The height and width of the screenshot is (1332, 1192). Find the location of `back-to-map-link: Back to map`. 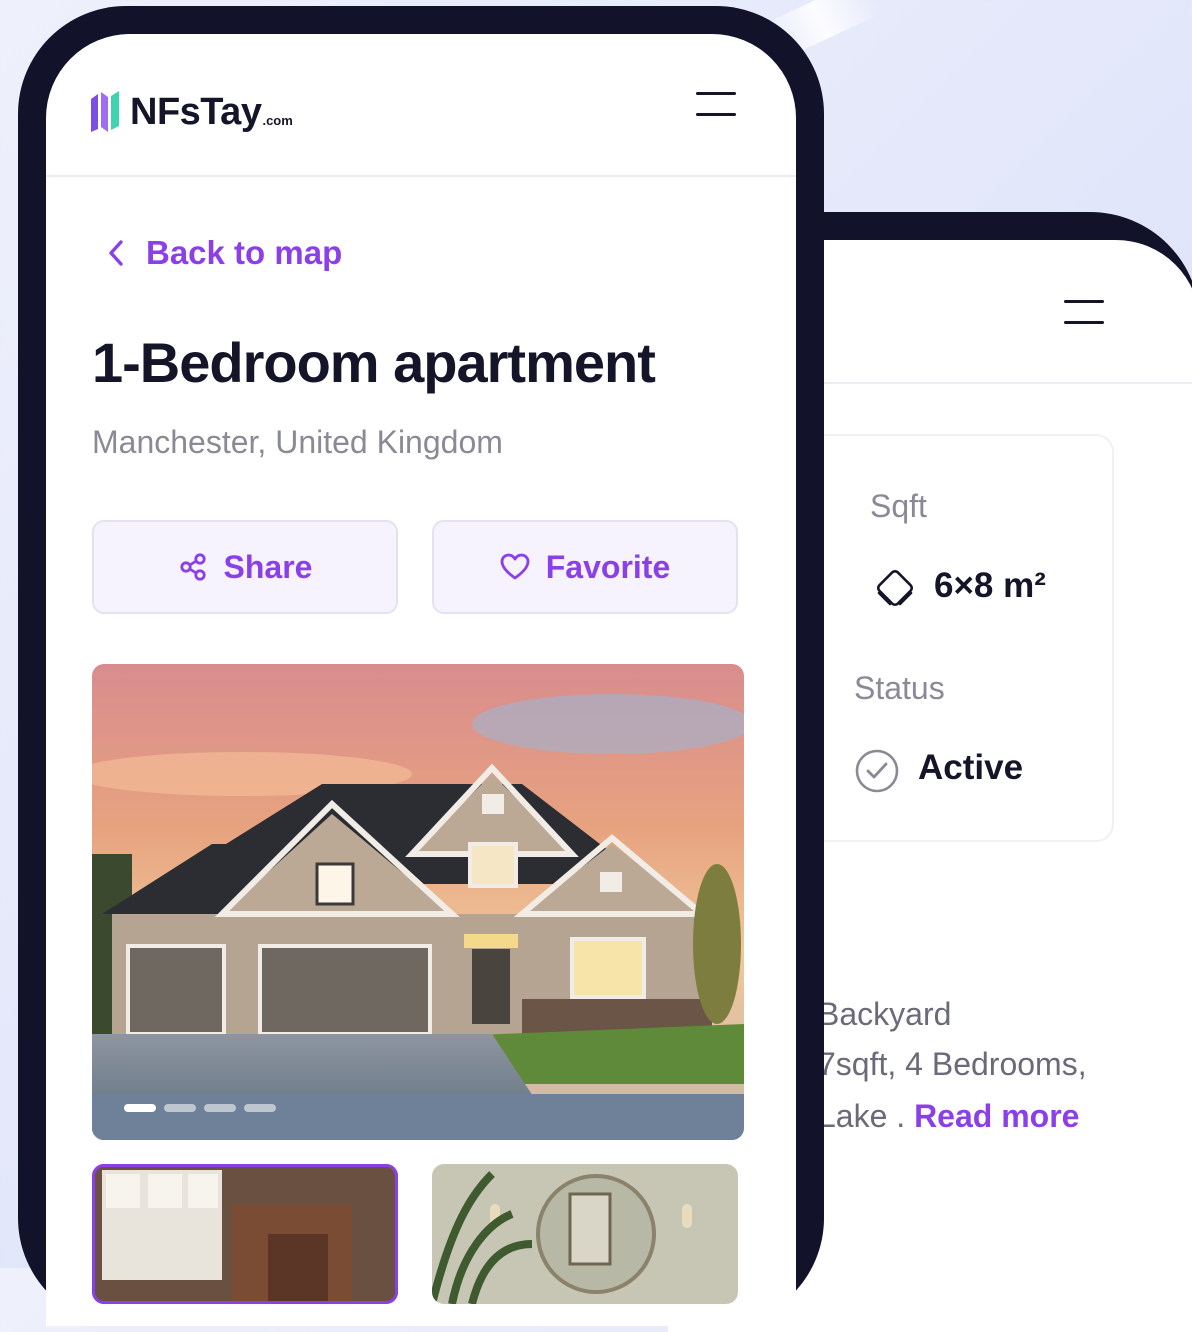

back-to-map-link: Back to map is located at coordinates (225, 253).